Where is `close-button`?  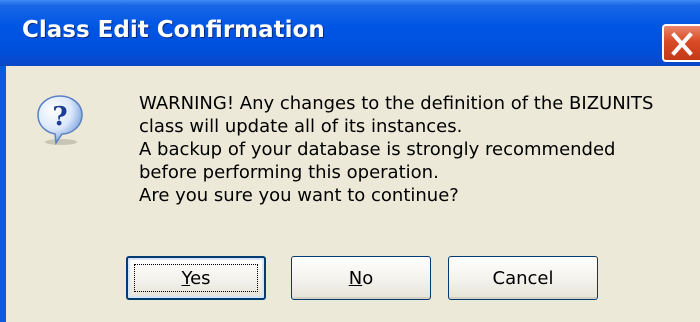 close-button is located at coordinates (681, 43).